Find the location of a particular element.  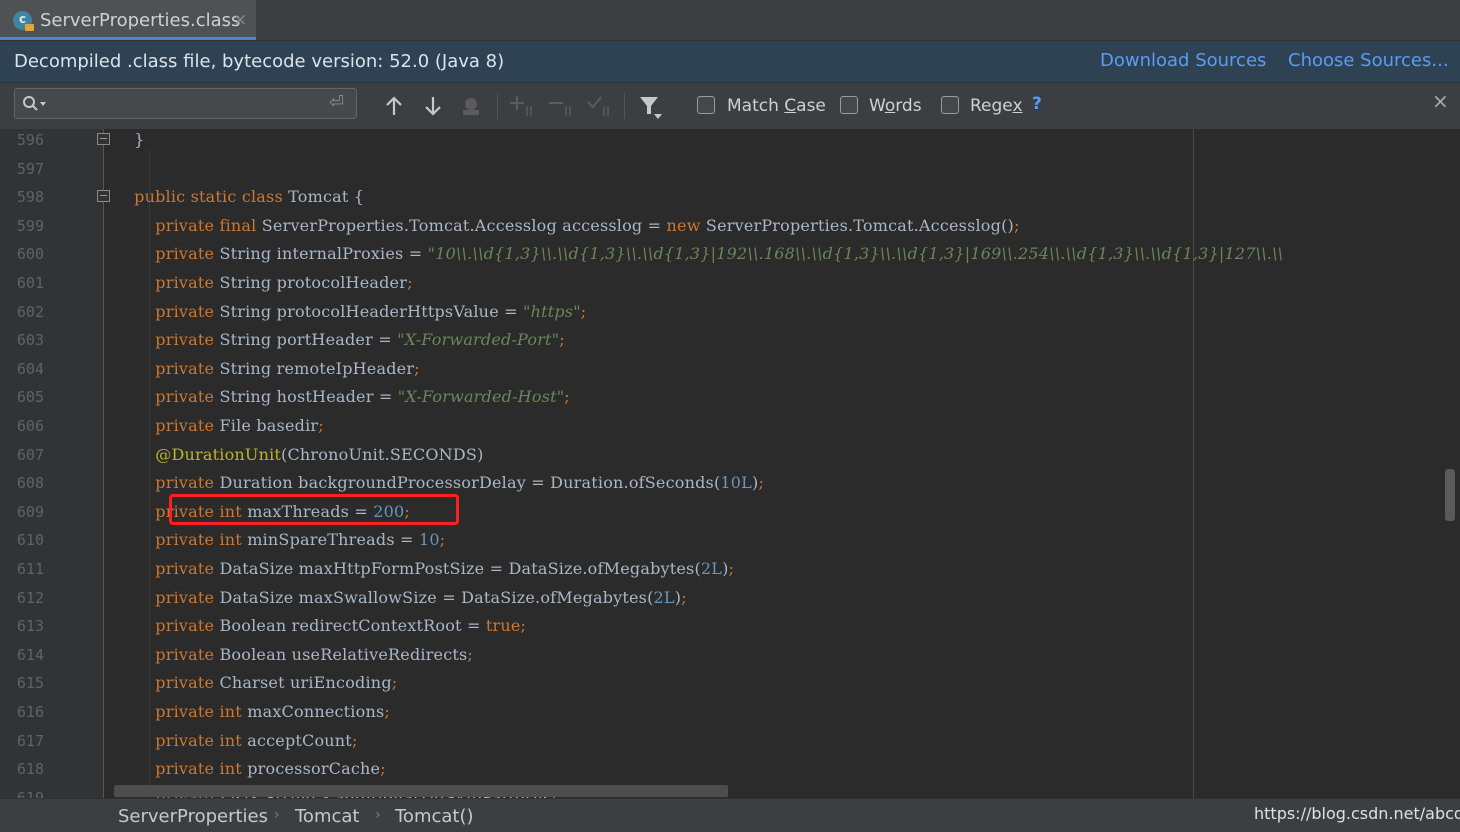

code-line: private int maxConnections; is located at coordinates (251, 711).